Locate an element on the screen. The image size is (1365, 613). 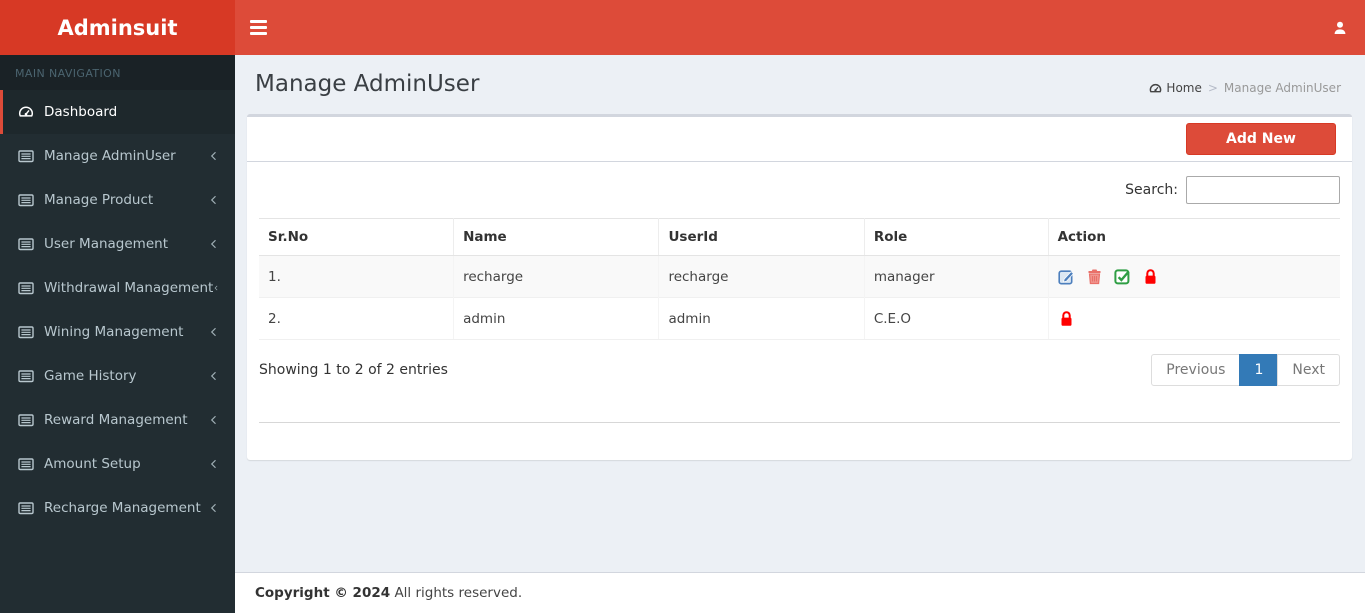
sidebar-item-manage-product: Manage Product is located at coordinates (117, 200).